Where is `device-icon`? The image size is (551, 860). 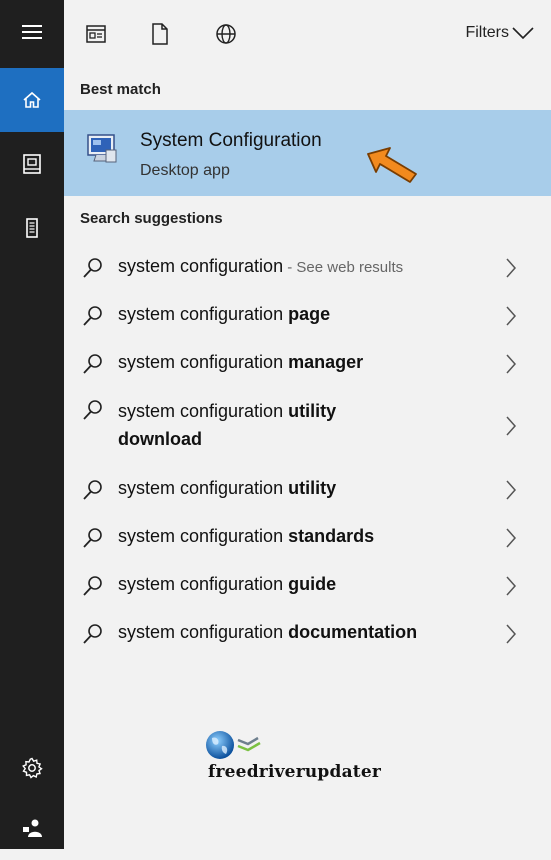
device-icon is located at coordinates (32, 228).